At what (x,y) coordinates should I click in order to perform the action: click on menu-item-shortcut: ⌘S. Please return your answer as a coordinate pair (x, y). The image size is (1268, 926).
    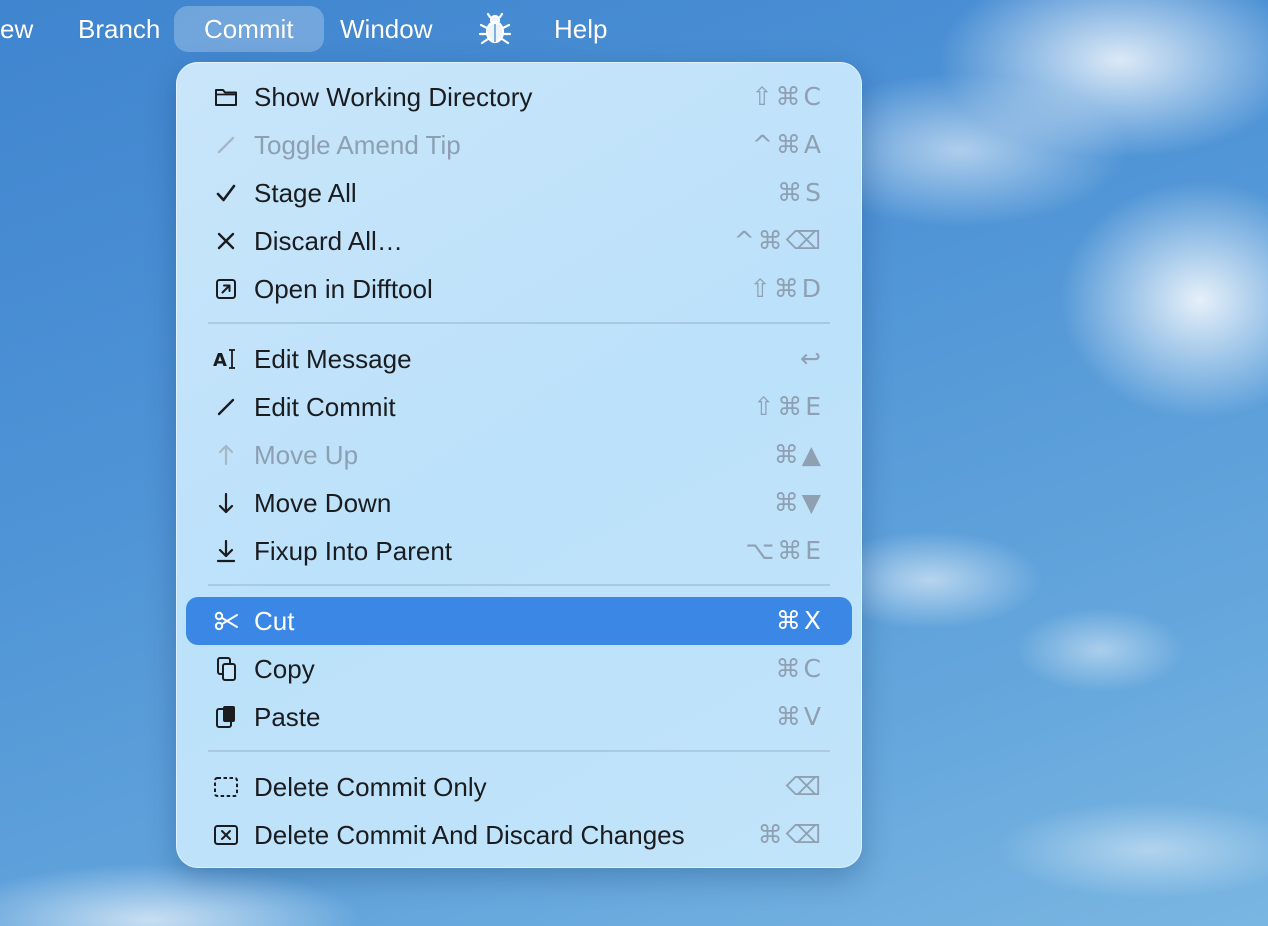
    Looking at the image, I should click on (800, 192).